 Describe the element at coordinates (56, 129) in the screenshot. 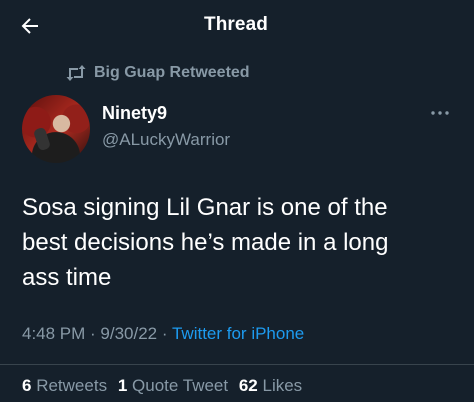

I see `avatar` at that location.